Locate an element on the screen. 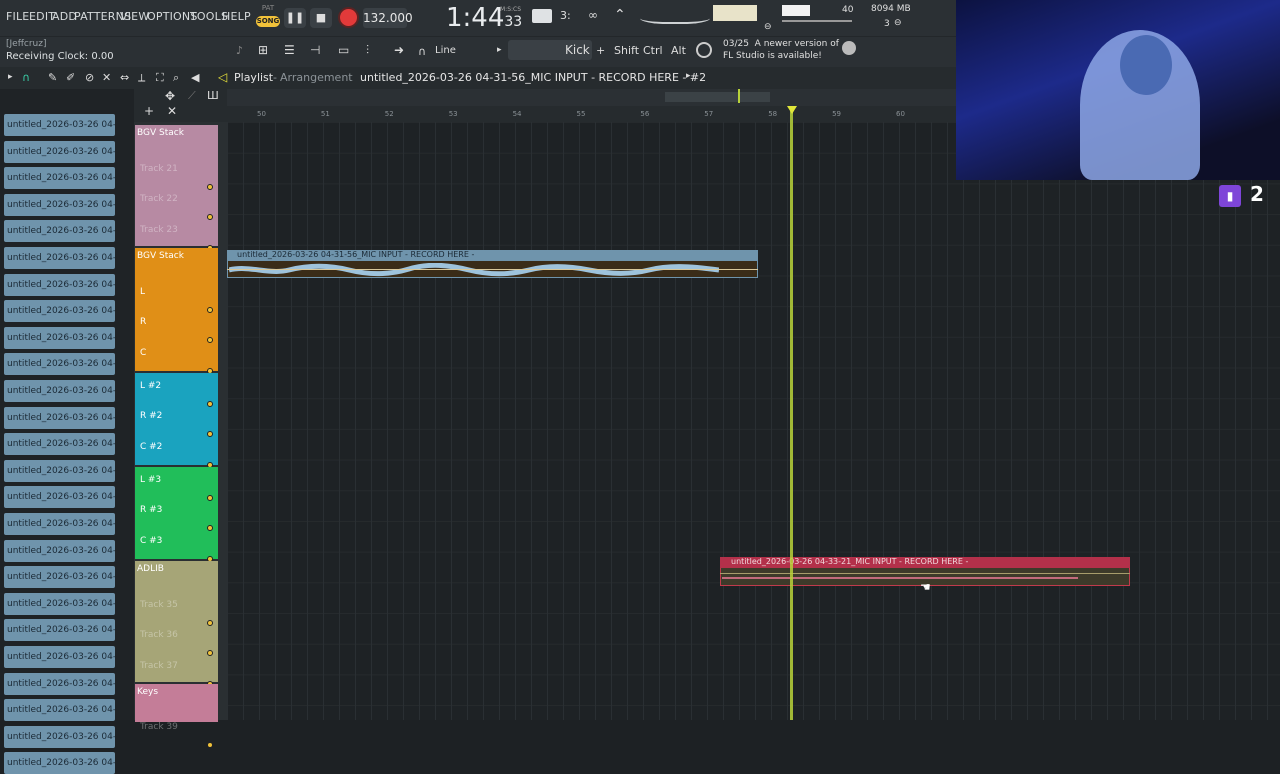  track-label: C #2 is located at coordinates (151, 447).